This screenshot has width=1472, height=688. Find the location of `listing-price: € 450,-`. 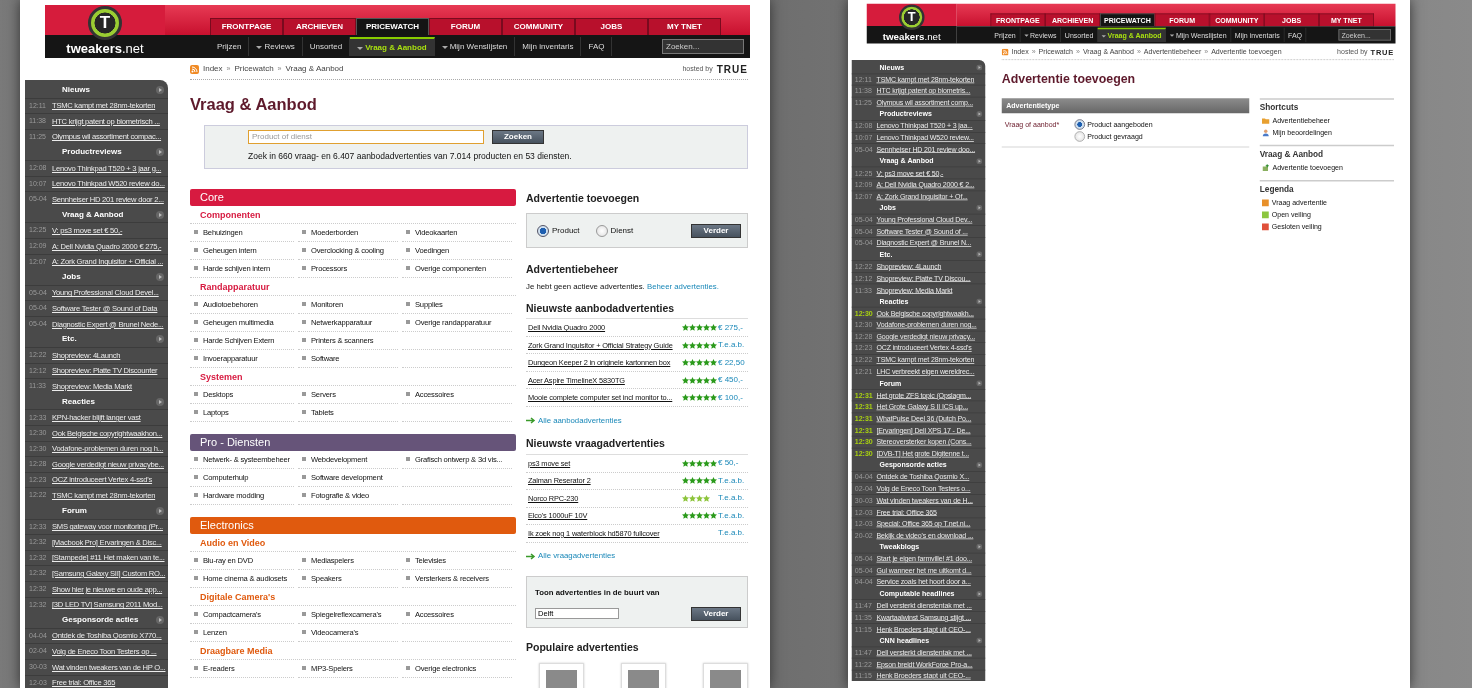

listing-price: € 450,- is located at coordinates (731, 380).